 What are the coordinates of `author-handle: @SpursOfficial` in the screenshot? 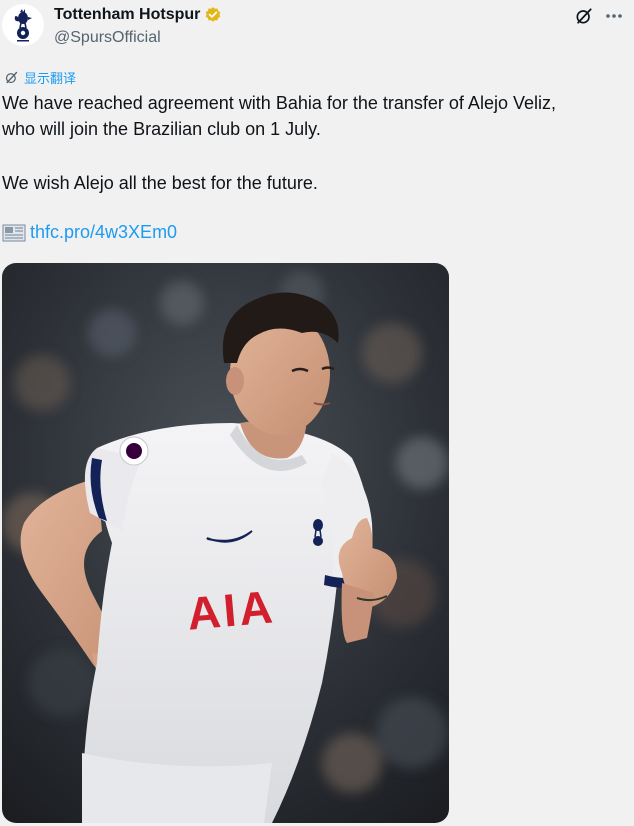 It's located at (107, 38).